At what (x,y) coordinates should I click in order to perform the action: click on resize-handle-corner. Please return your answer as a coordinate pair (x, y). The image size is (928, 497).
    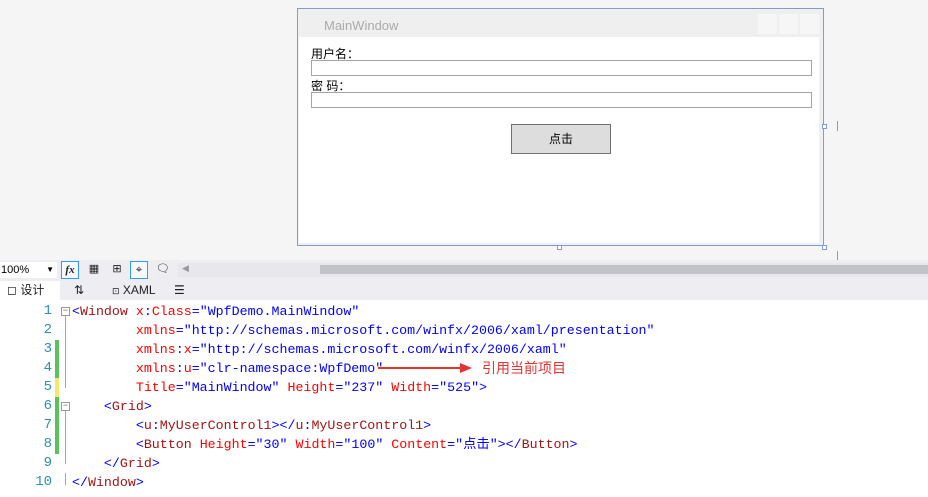
    Looking at the image, I should click on (824, 247).